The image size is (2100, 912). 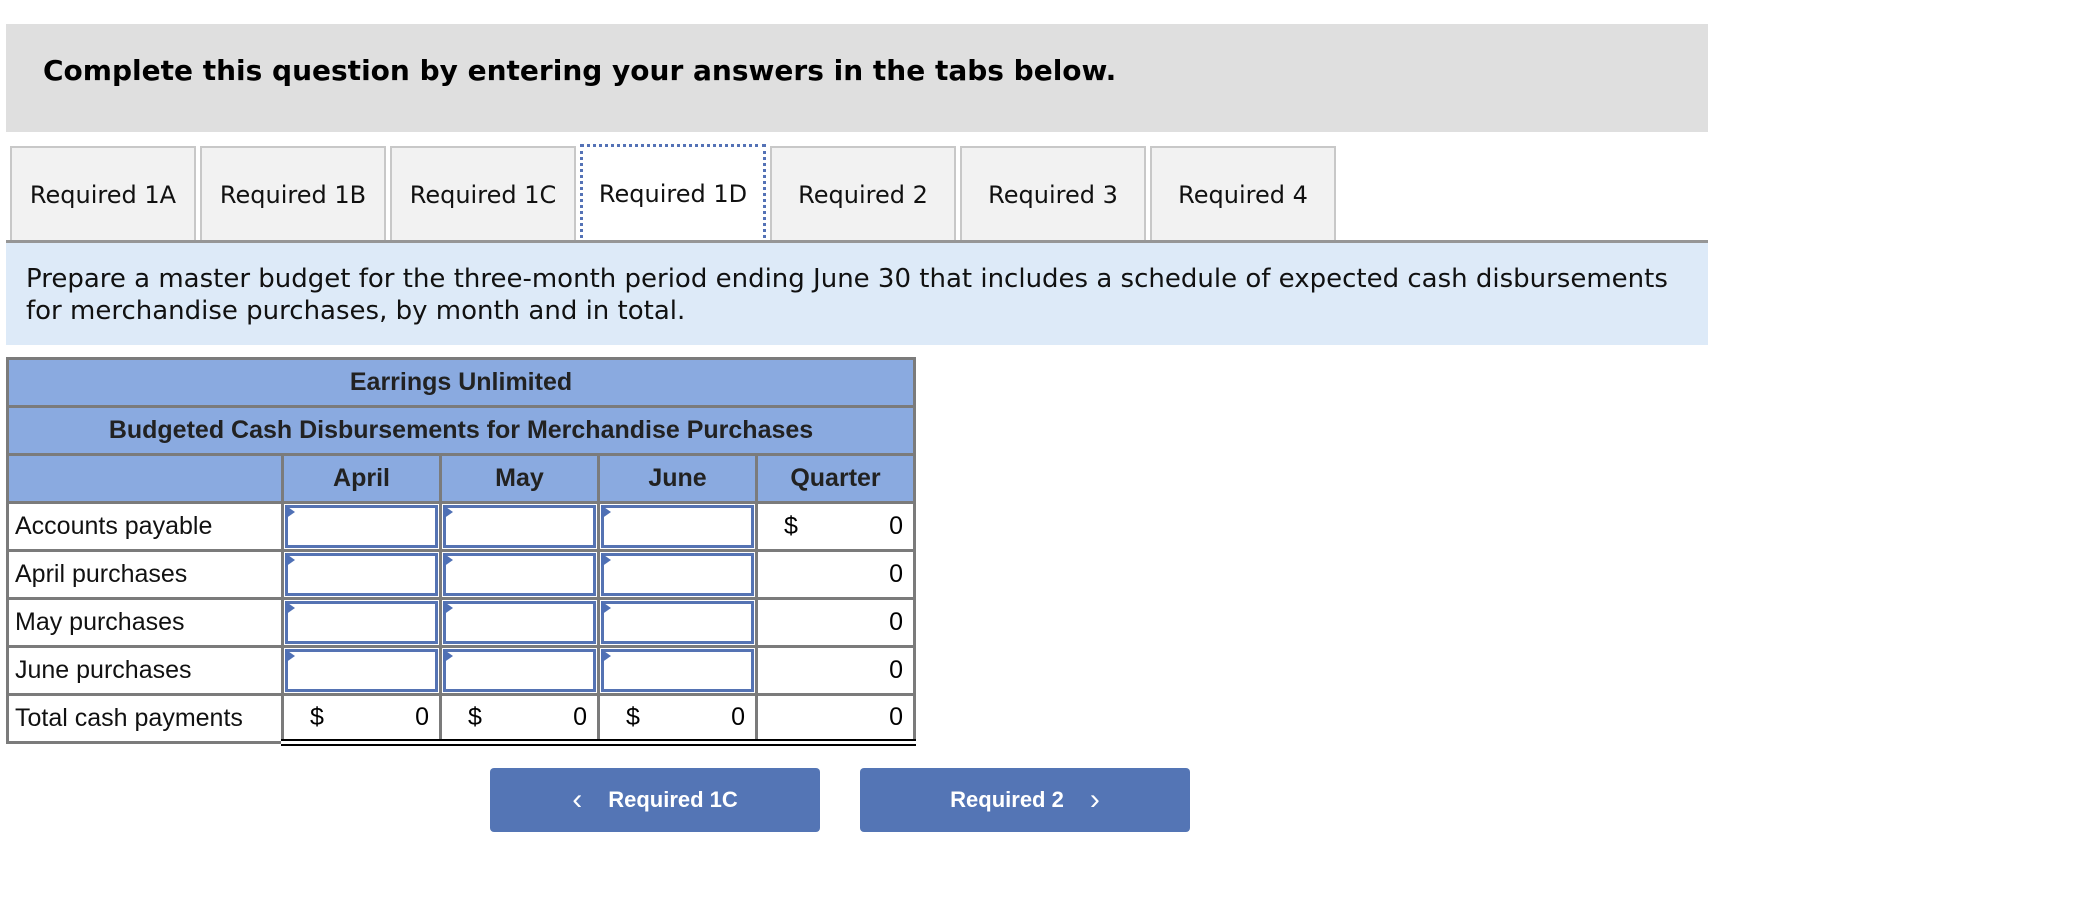 I want to click on row-label: Total cash payments, so click(x=145, y=718).